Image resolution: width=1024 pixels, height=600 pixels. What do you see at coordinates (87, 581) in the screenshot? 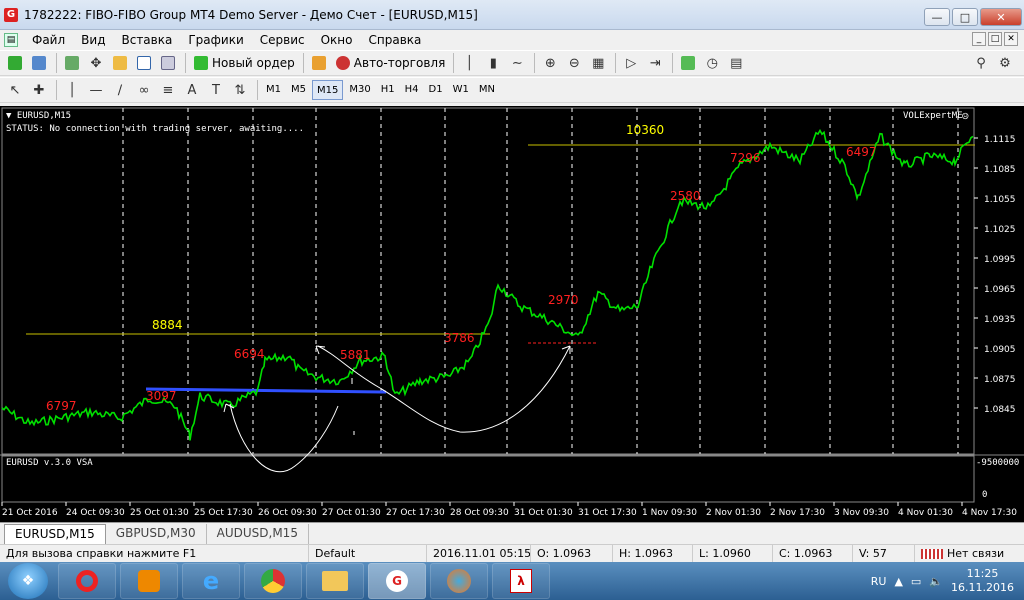
I see `opera-icon` at bounding box center [87, 581].